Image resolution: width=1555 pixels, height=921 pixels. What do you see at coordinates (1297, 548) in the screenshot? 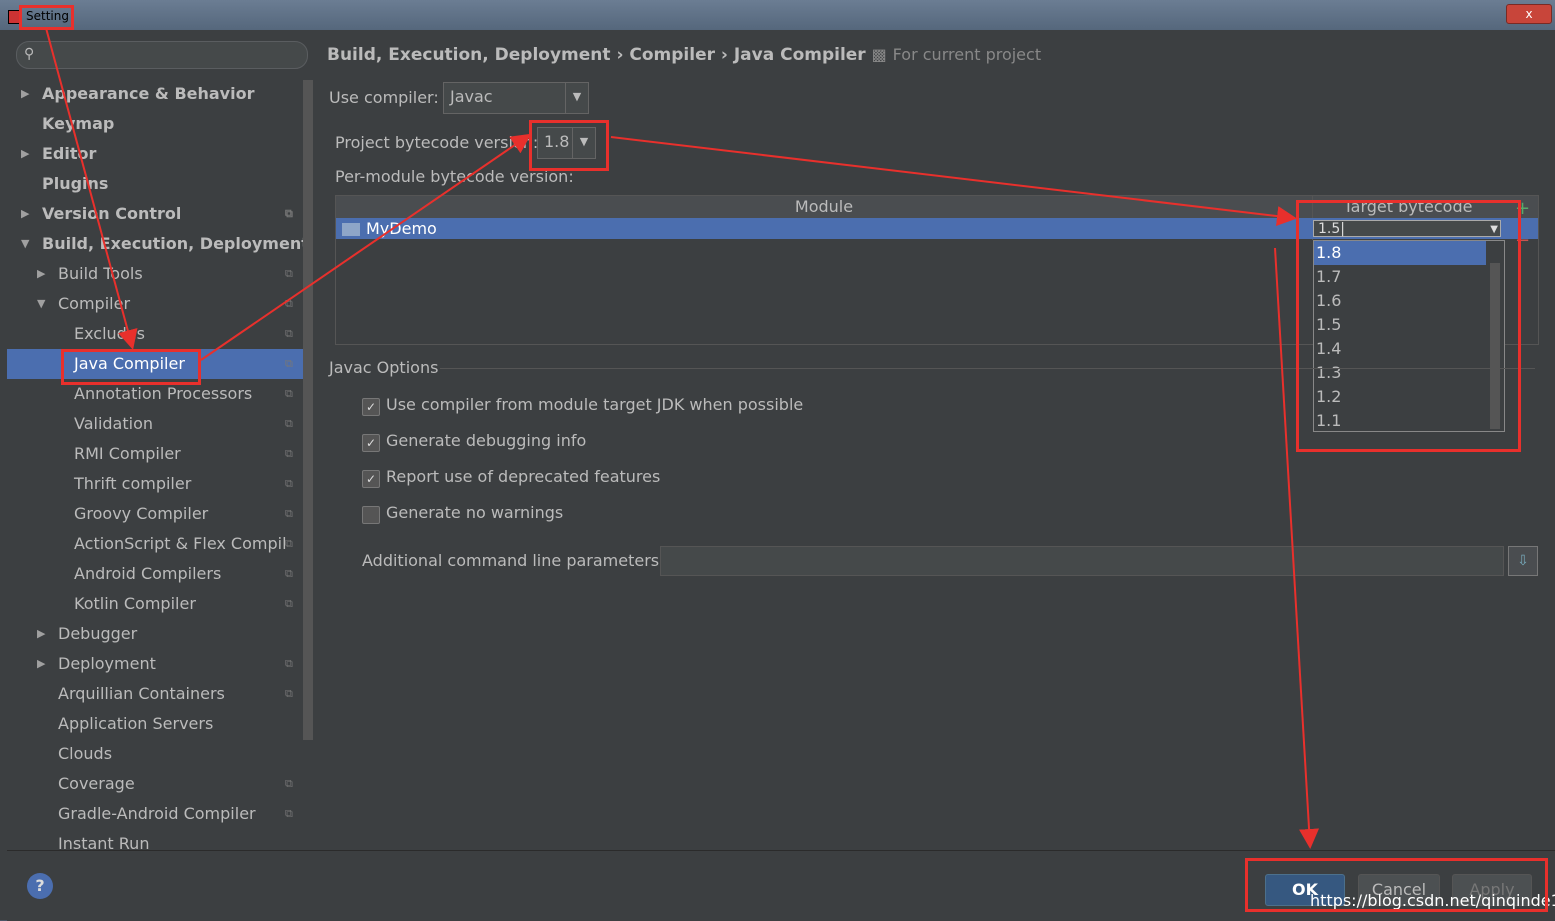
I see `arrow-to-ok-button` at bounding box center [1297, 548].